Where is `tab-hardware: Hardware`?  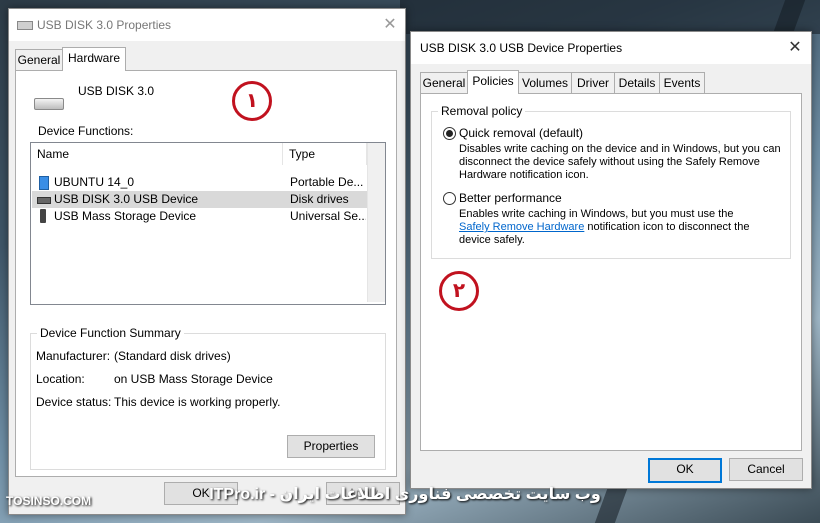 tab-hardware: Hardware is located at coordinates (94, 59).